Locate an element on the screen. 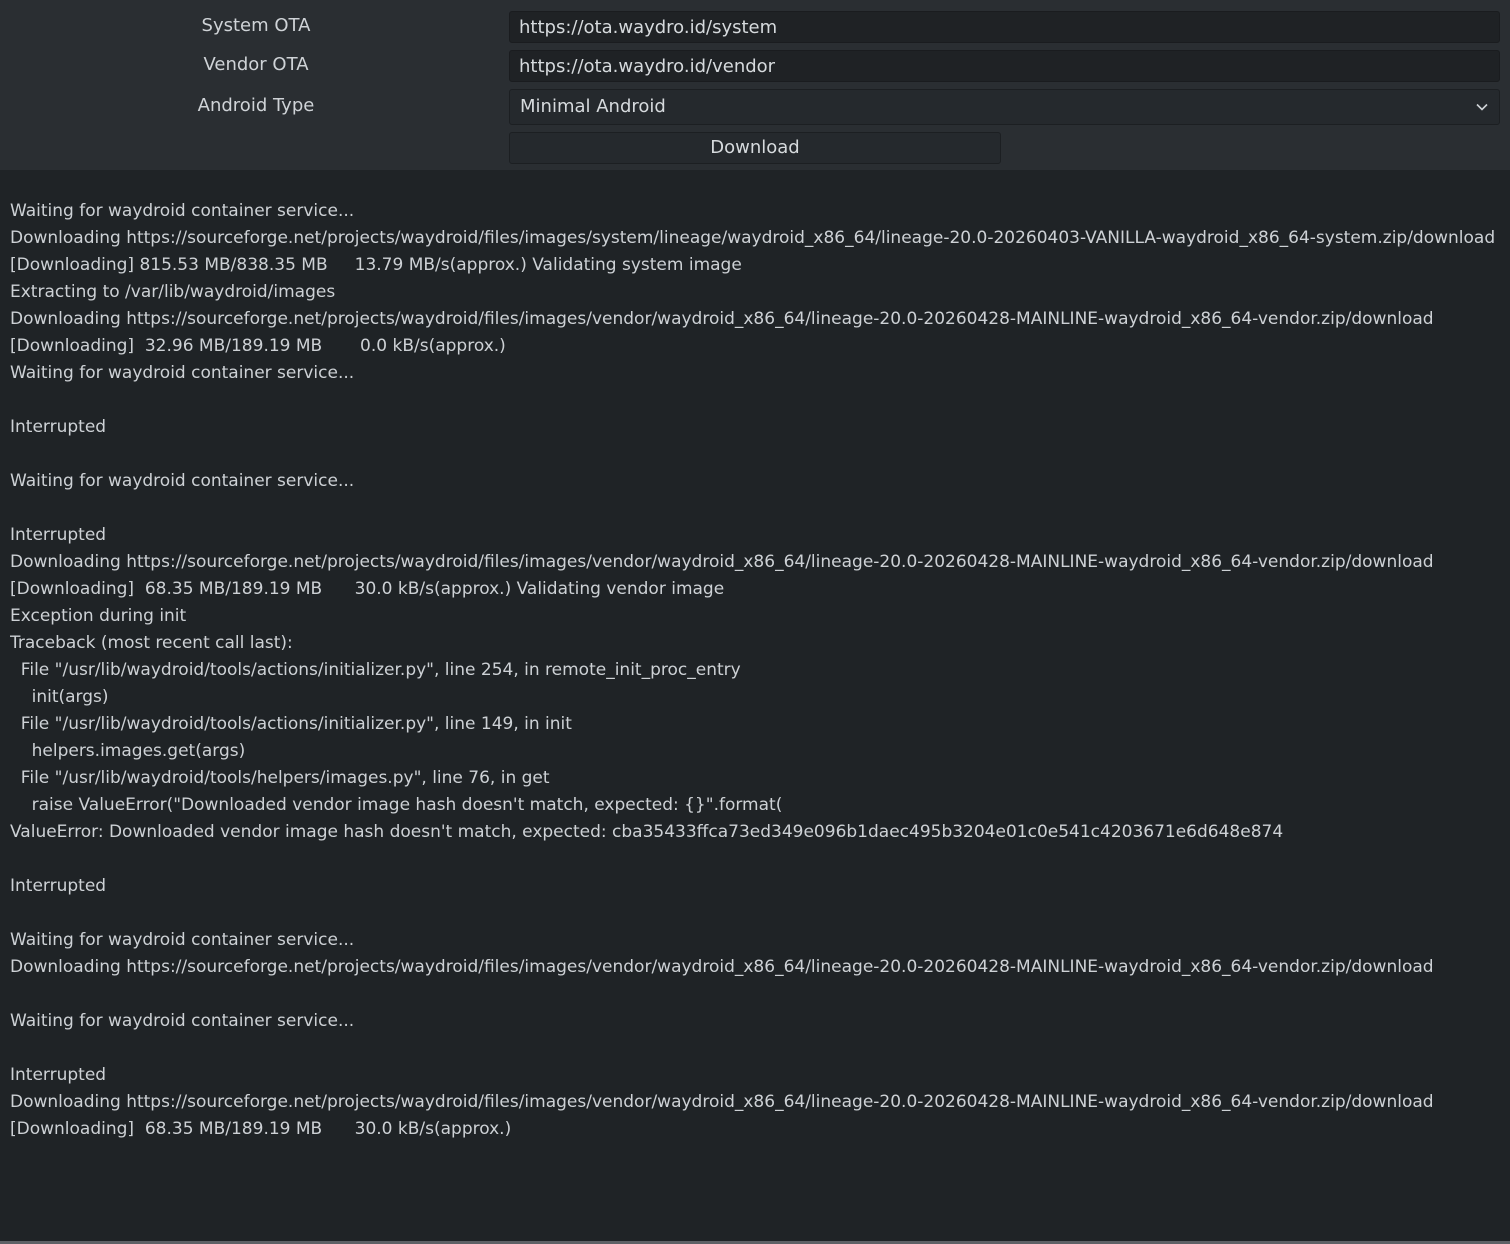 The width and height of the screenshot is (1510, 1244). android-type-selected: Minimal Android is located at coordinates (593, 106).